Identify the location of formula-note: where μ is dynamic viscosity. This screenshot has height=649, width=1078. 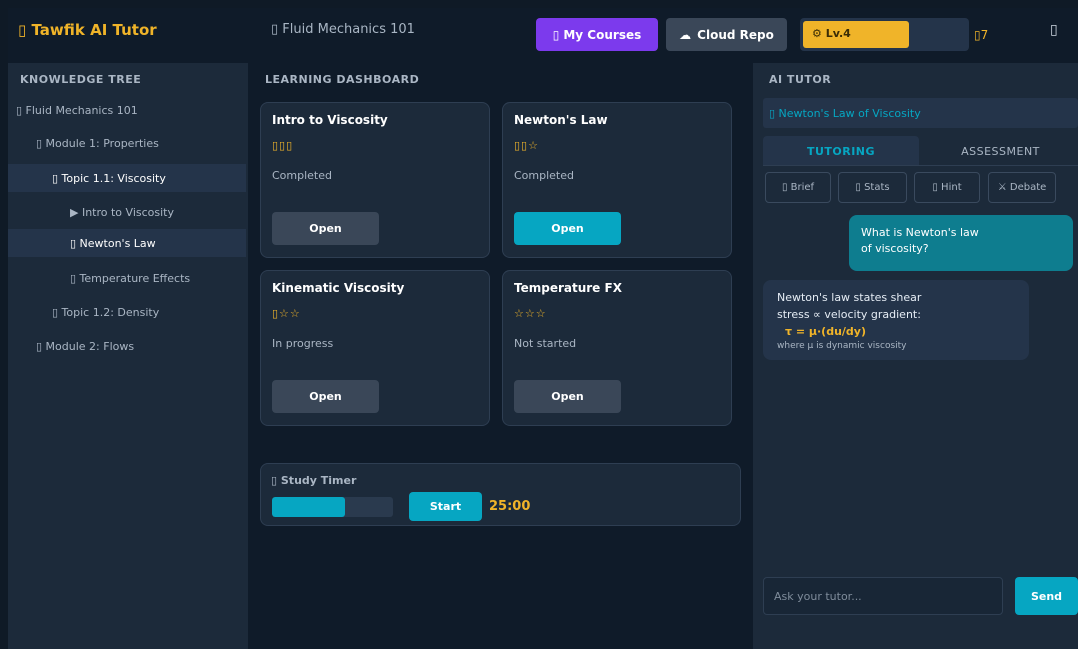
(842, 346).